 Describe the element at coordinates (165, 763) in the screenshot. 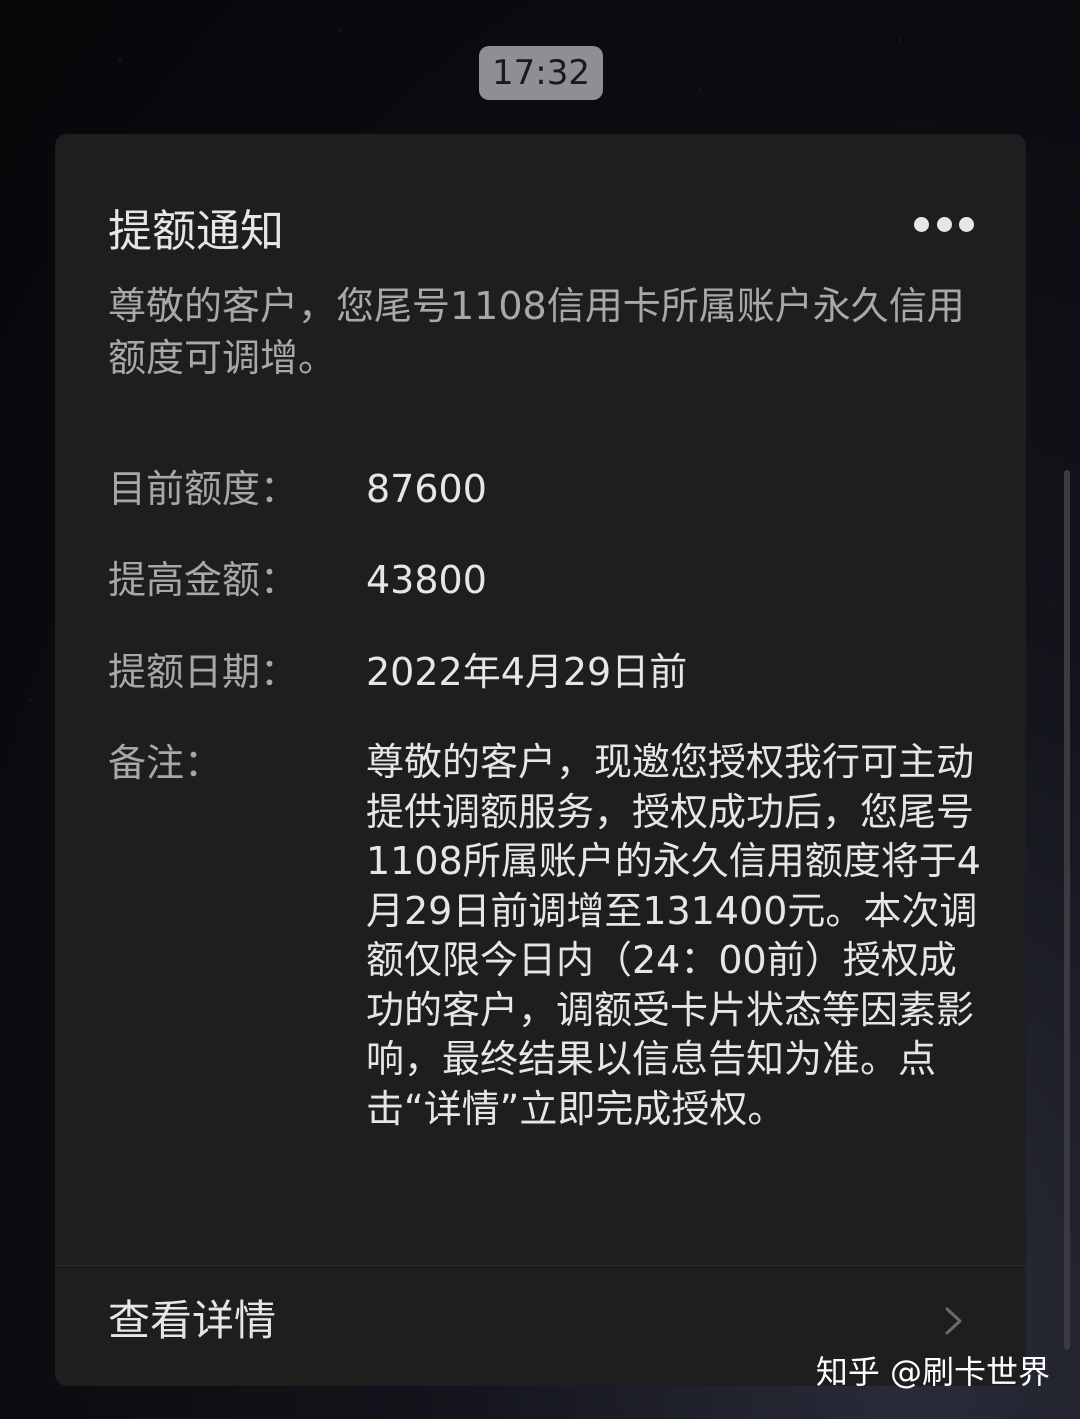

I see `note-label: 备注：` at that location.